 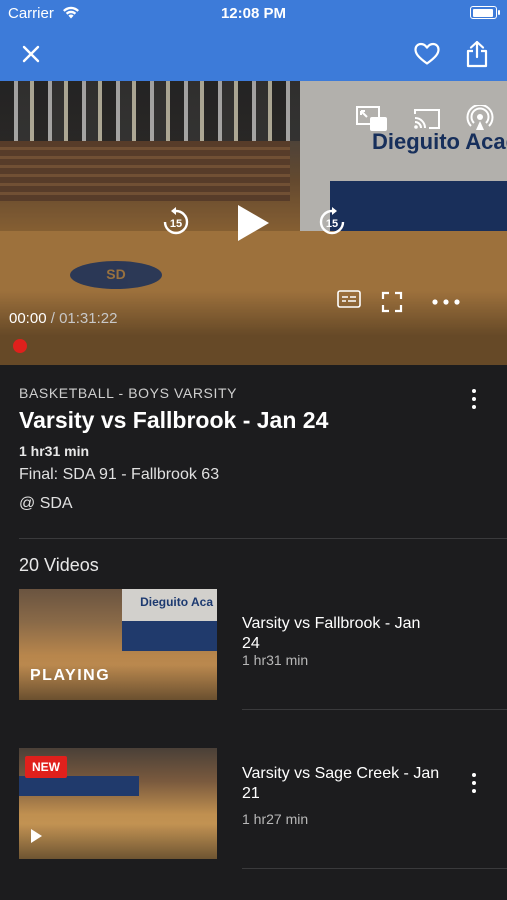 What do you see at coordinates (28, 318) in the screenshot?
I see `current-time: 00:00` at bounding box center [28, 318].